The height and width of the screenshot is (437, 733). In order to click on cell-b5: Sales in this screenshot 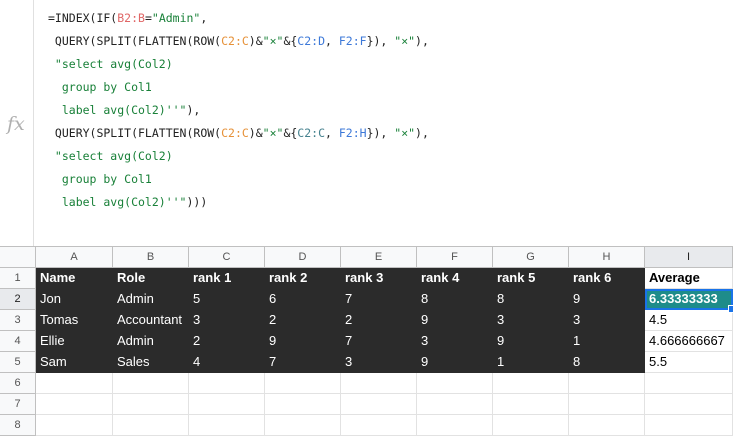, I will do `click(151, 362)`.